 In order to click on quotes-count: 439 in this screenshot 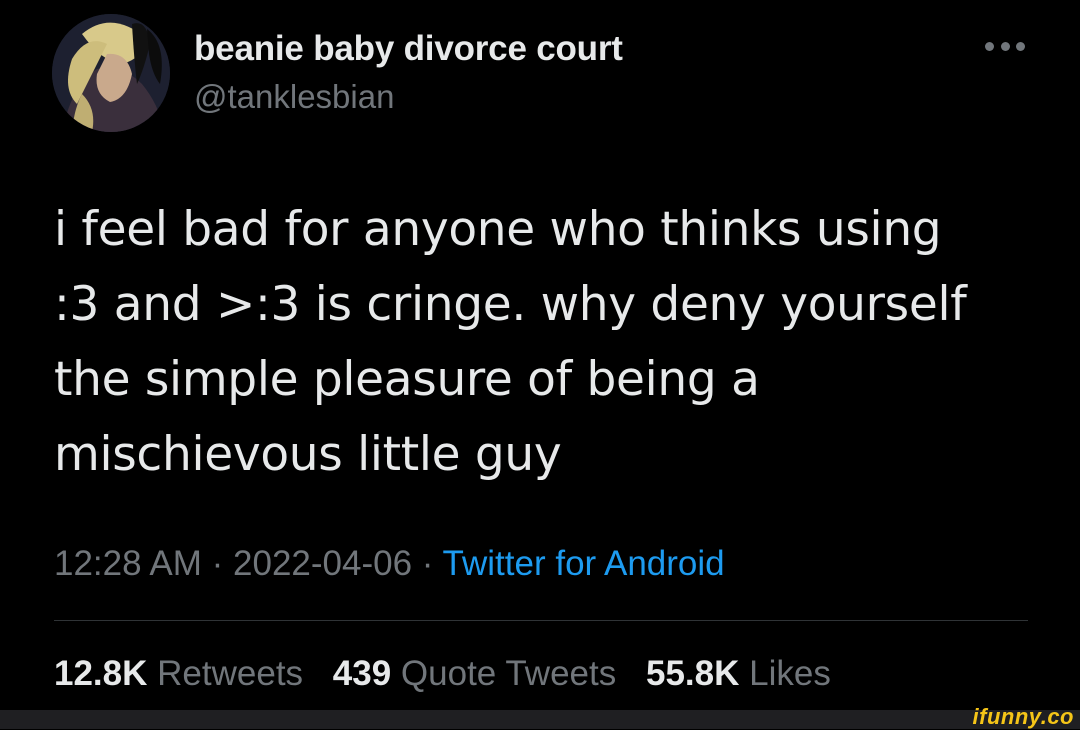, I will do `click(362, 673)`.